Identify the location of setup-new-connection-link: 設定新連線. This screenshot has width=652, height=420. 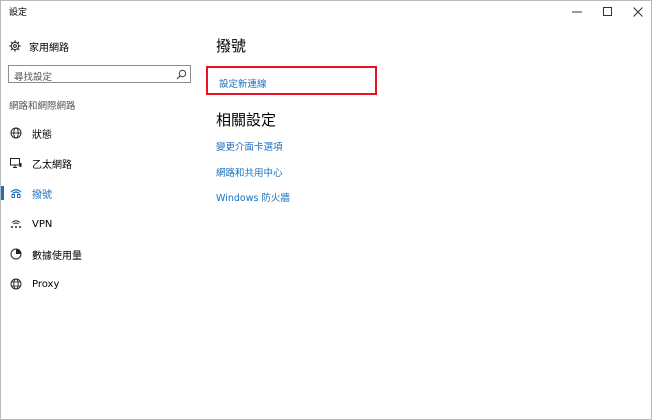
(243, 83).